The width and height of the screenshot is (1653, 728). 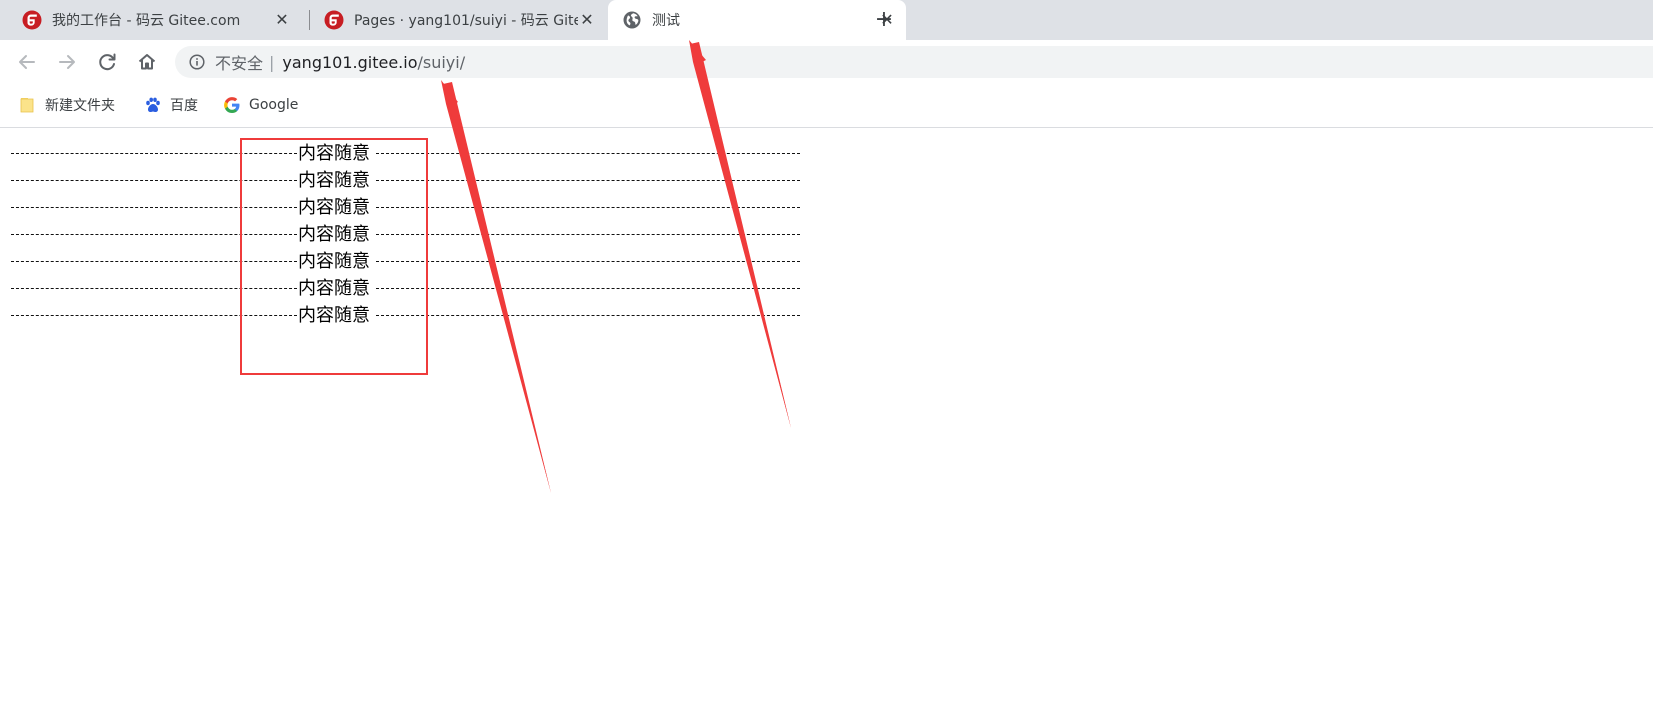 I want to click on annotation-arrow-to-url, so click(x=496, y=286).